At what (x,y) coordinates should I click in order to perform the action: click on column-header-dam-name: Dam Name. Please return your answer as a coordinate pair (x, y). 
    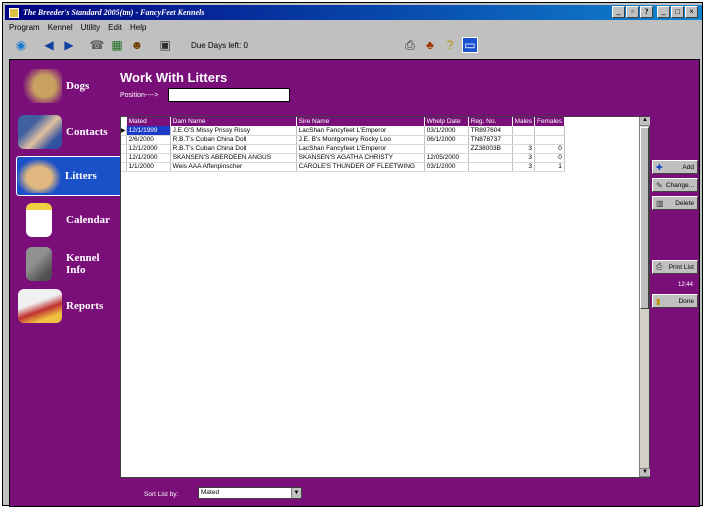
    Looking at the image, I should click on (233, 121).